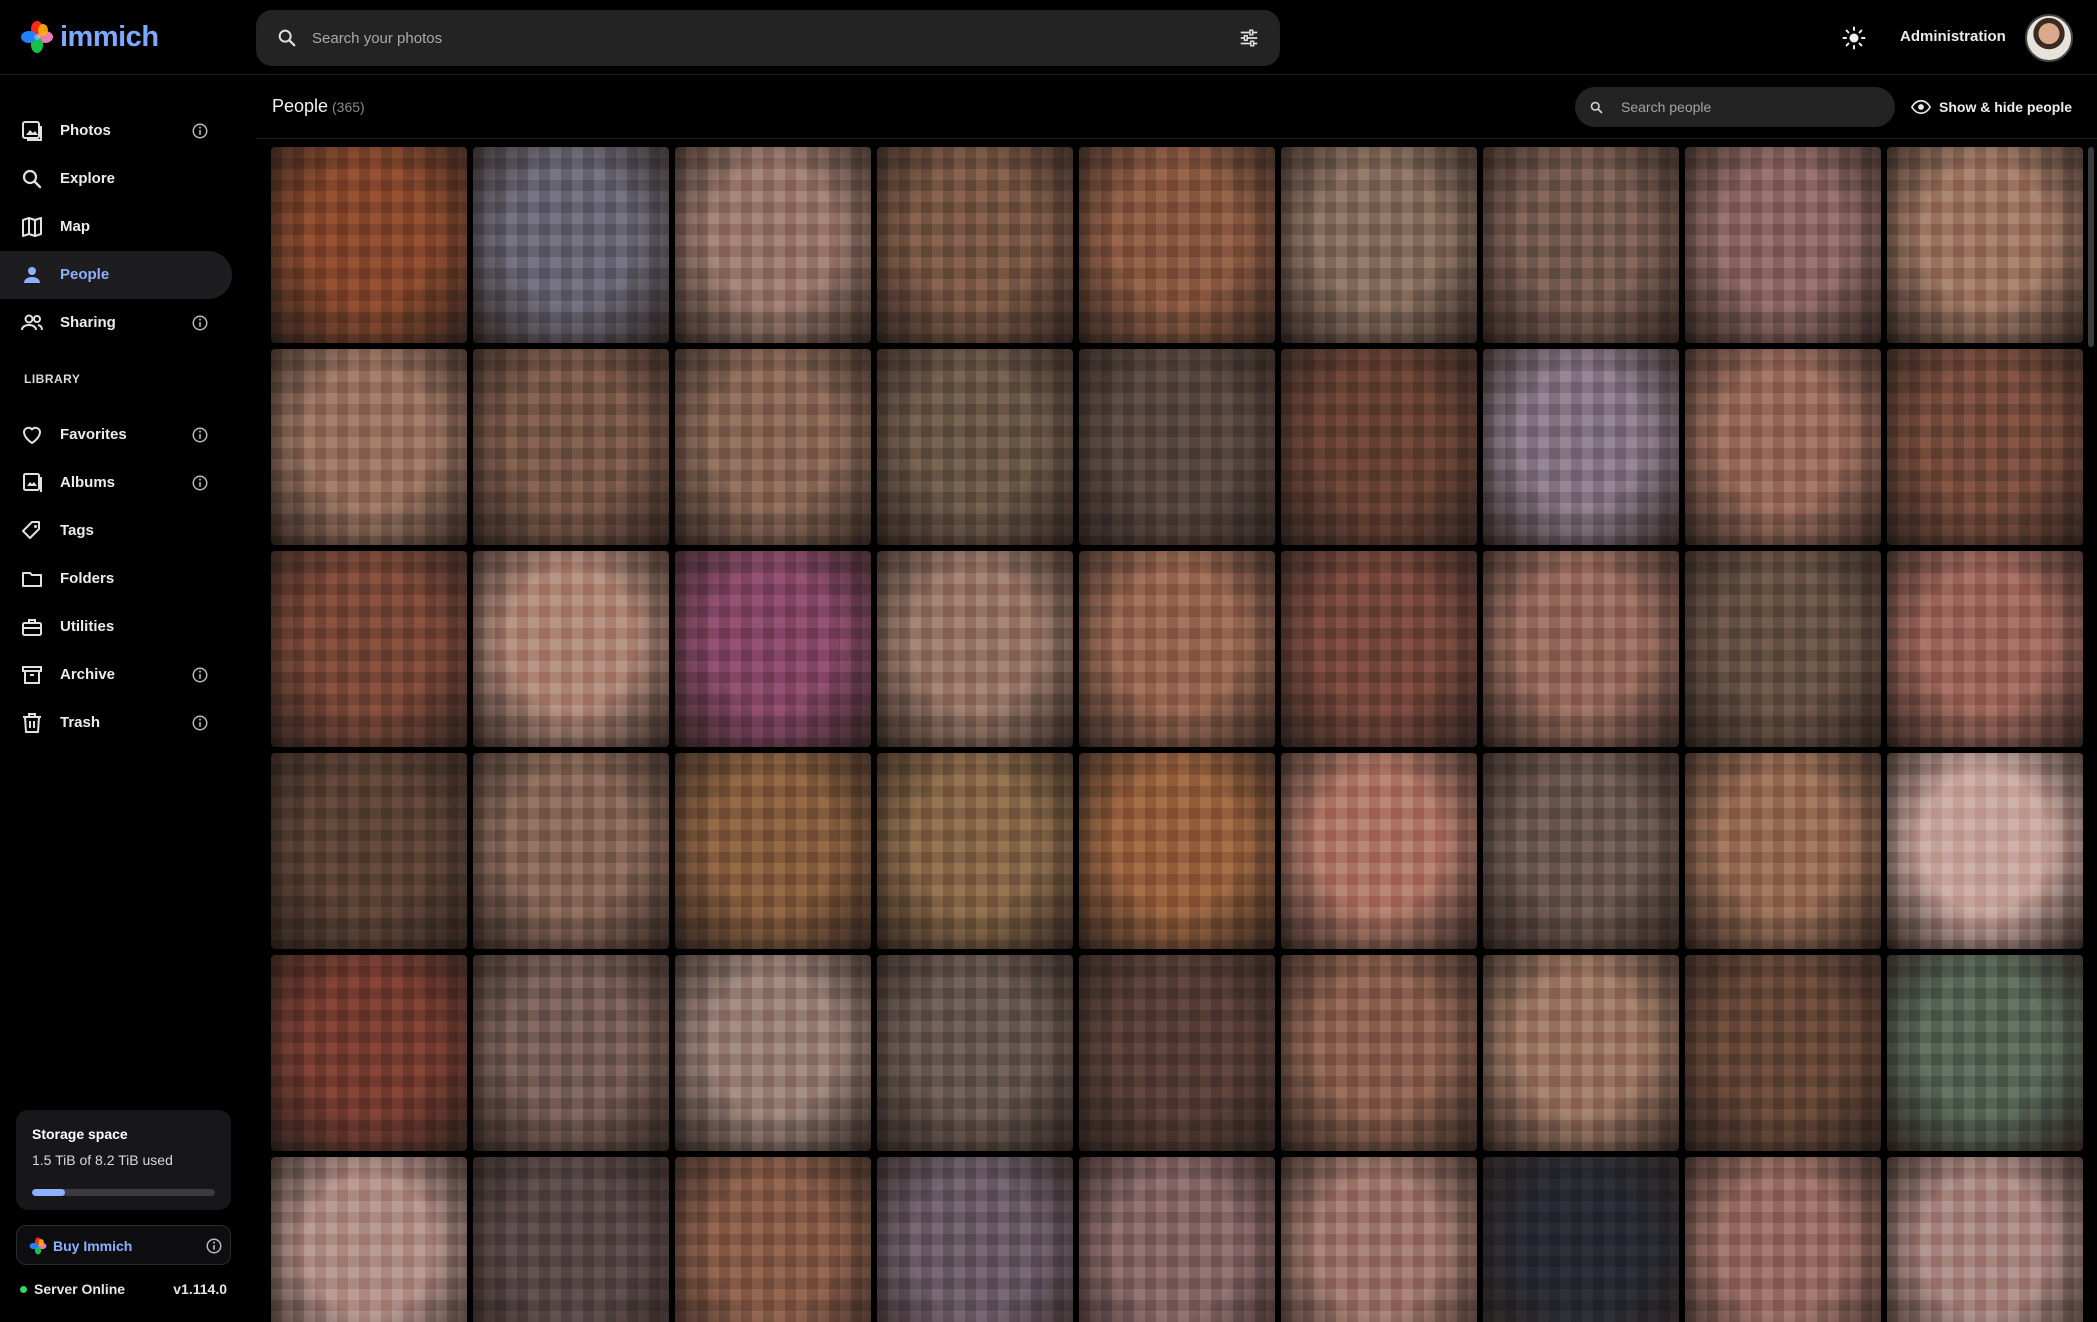  I want to click on sidebar-item-folders: Folders, so click(116, 579).